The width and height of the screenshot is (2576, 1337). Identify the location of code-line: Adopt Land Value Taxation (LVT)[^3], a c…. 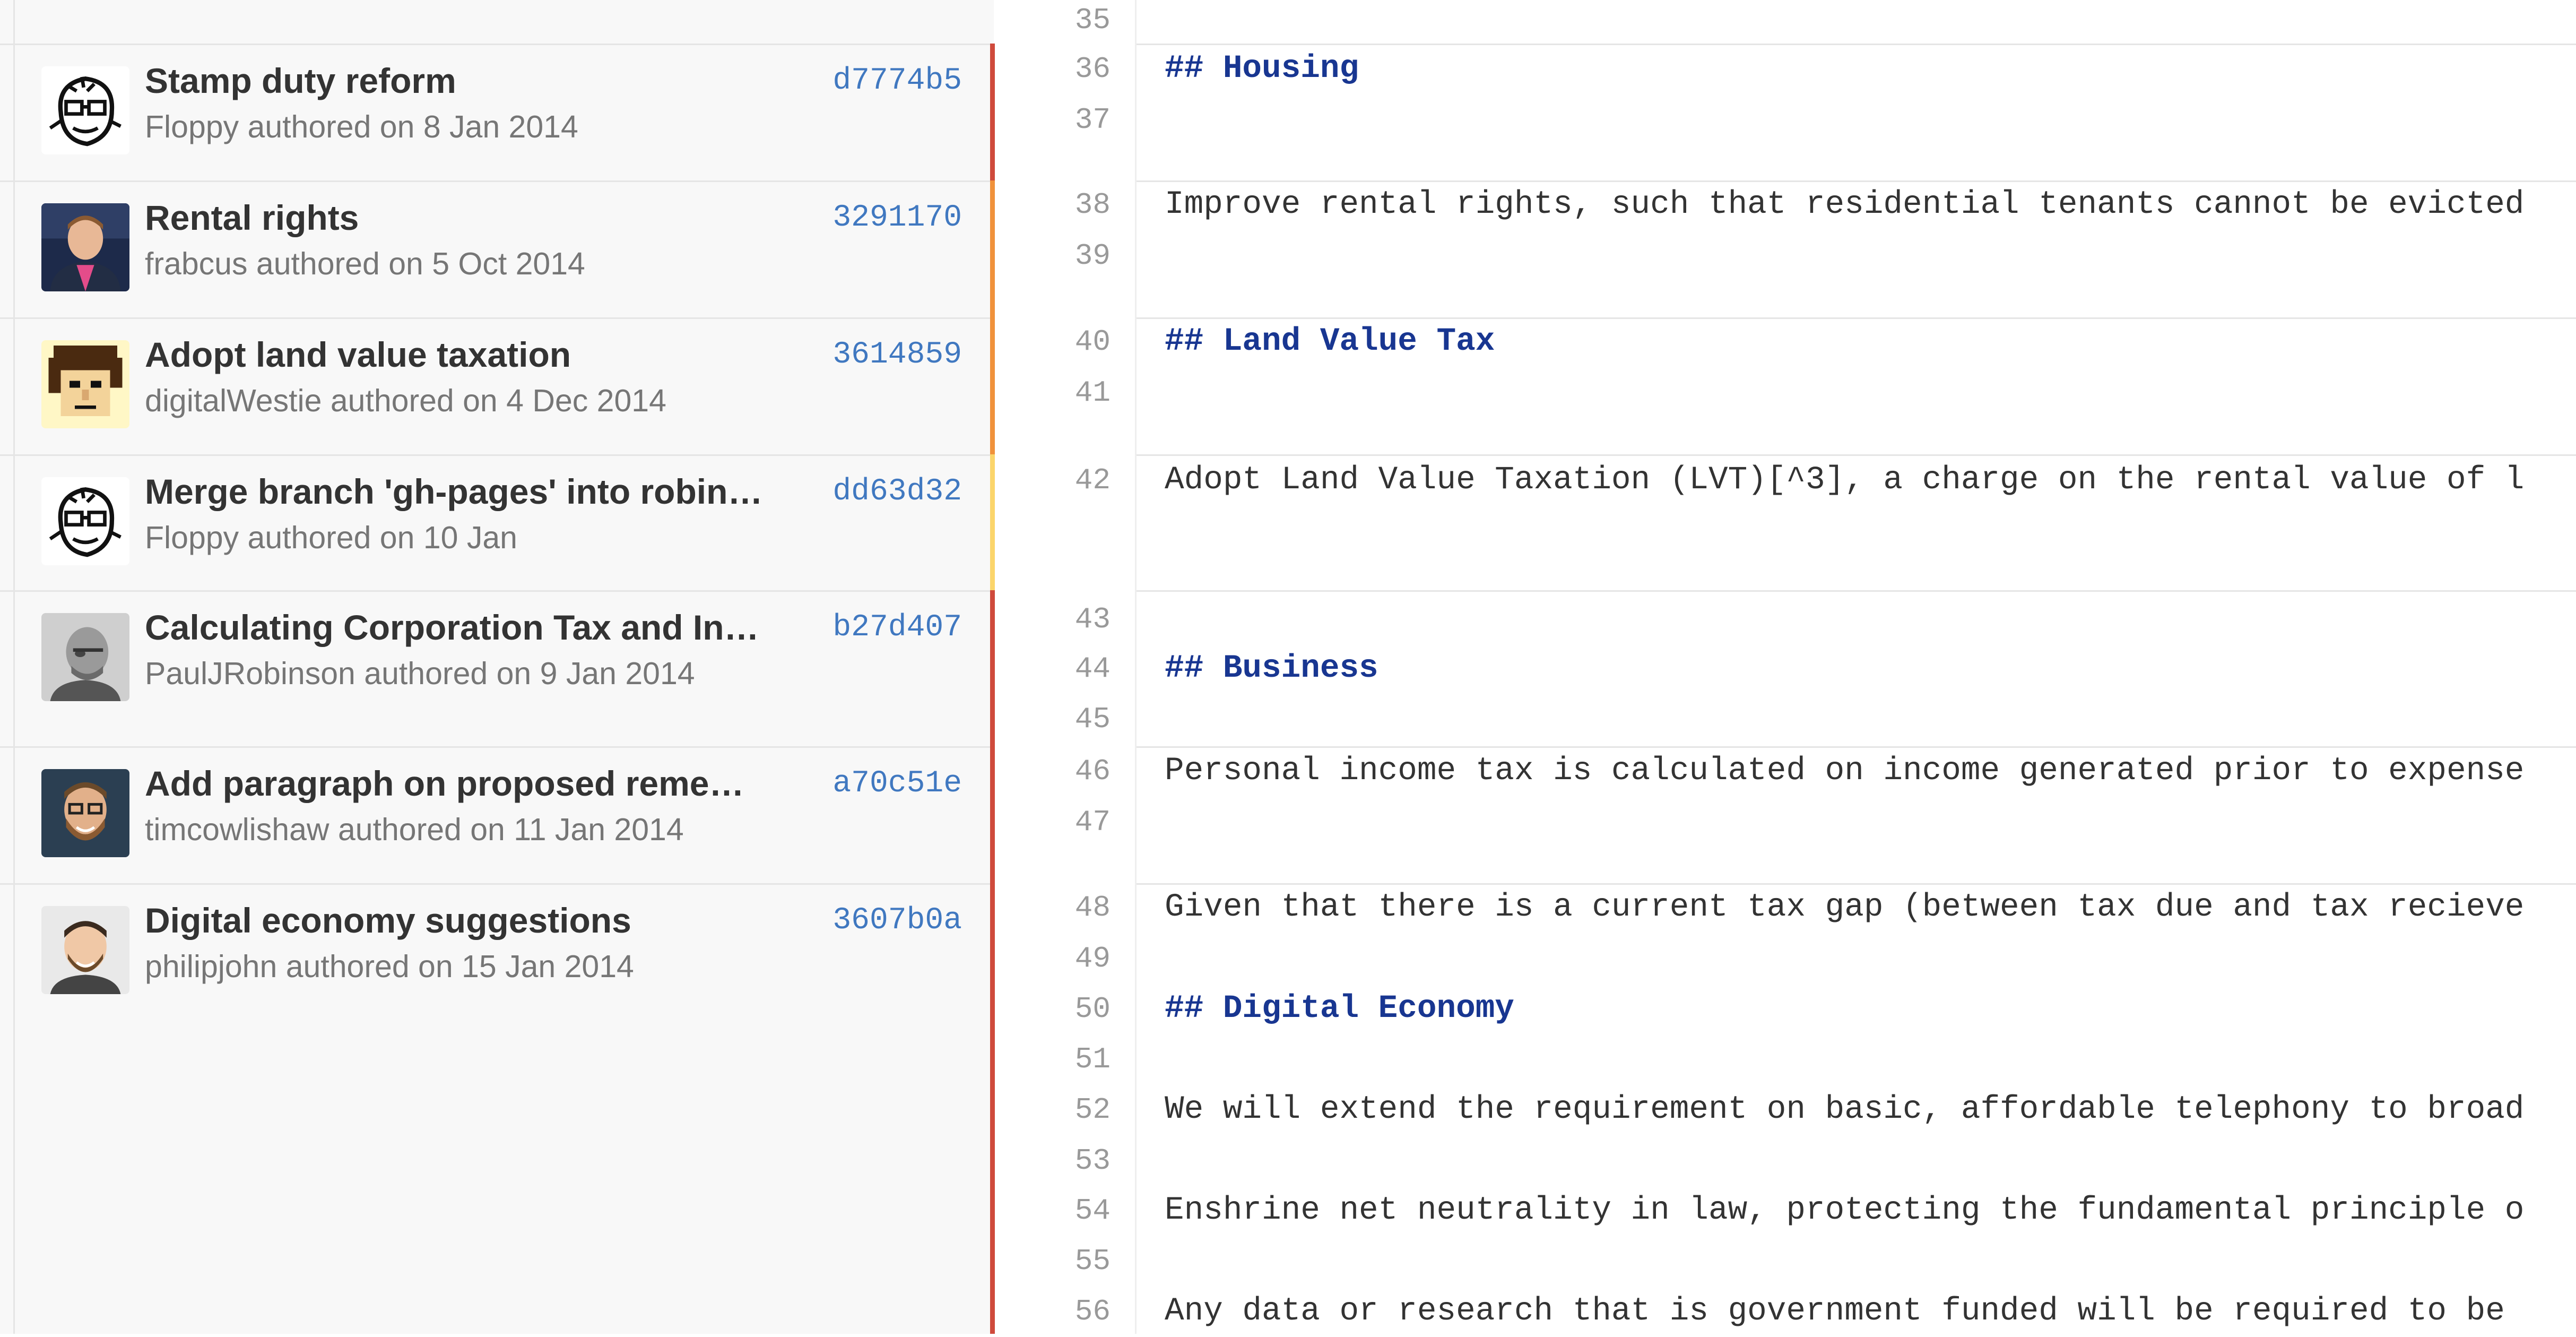
(1845, 480).